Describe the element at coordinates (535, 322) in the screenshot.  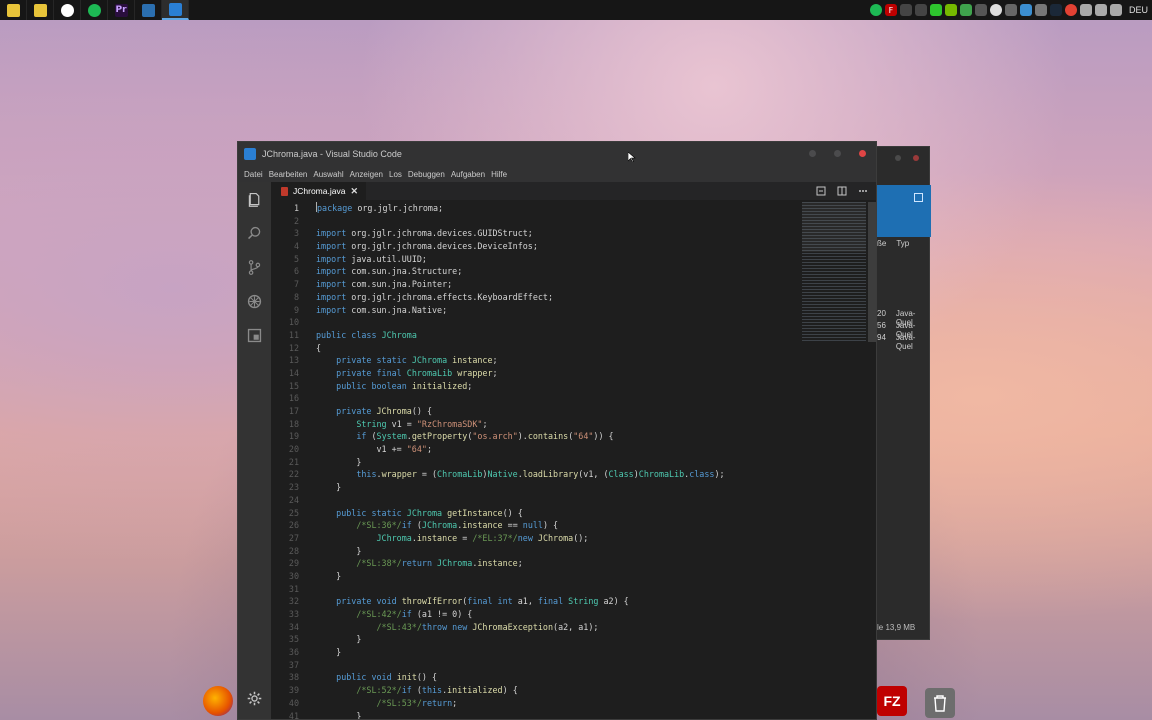
I see `code-line: 10` at that location.